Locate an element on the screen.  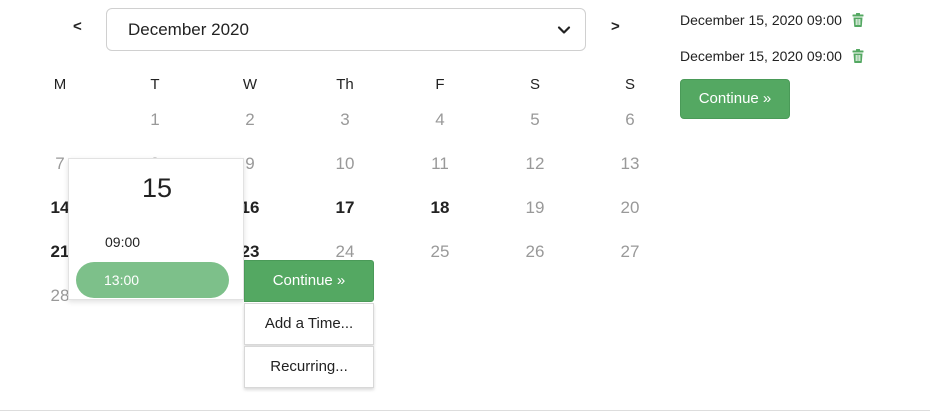
calendar-day: 13 is located at coordinates (630, 163).